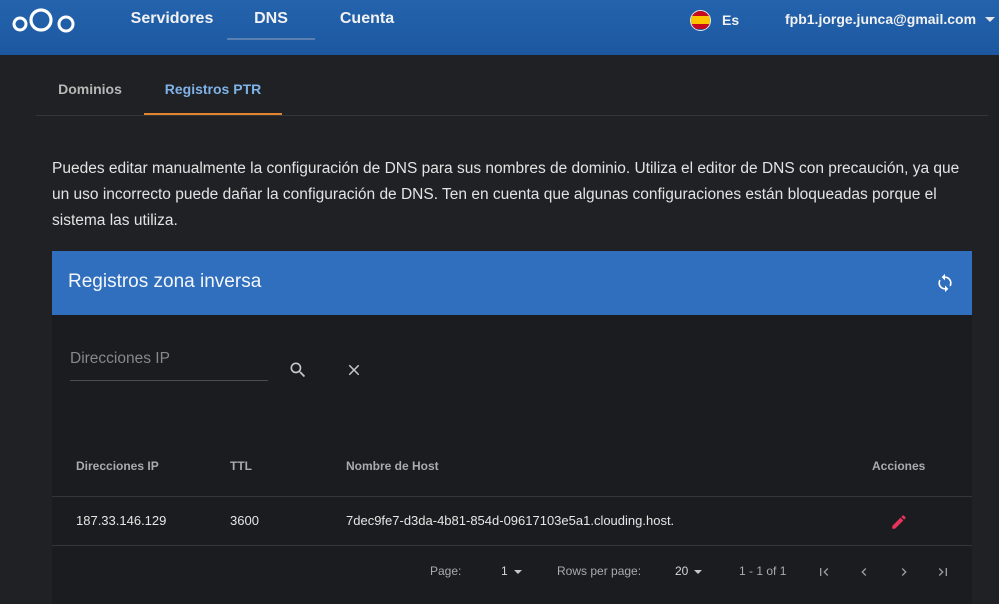 This screenshot has height=604, width=999. Describe the element at coordinates (298, 370) in the screenshot. I see `search-icon` at that location.